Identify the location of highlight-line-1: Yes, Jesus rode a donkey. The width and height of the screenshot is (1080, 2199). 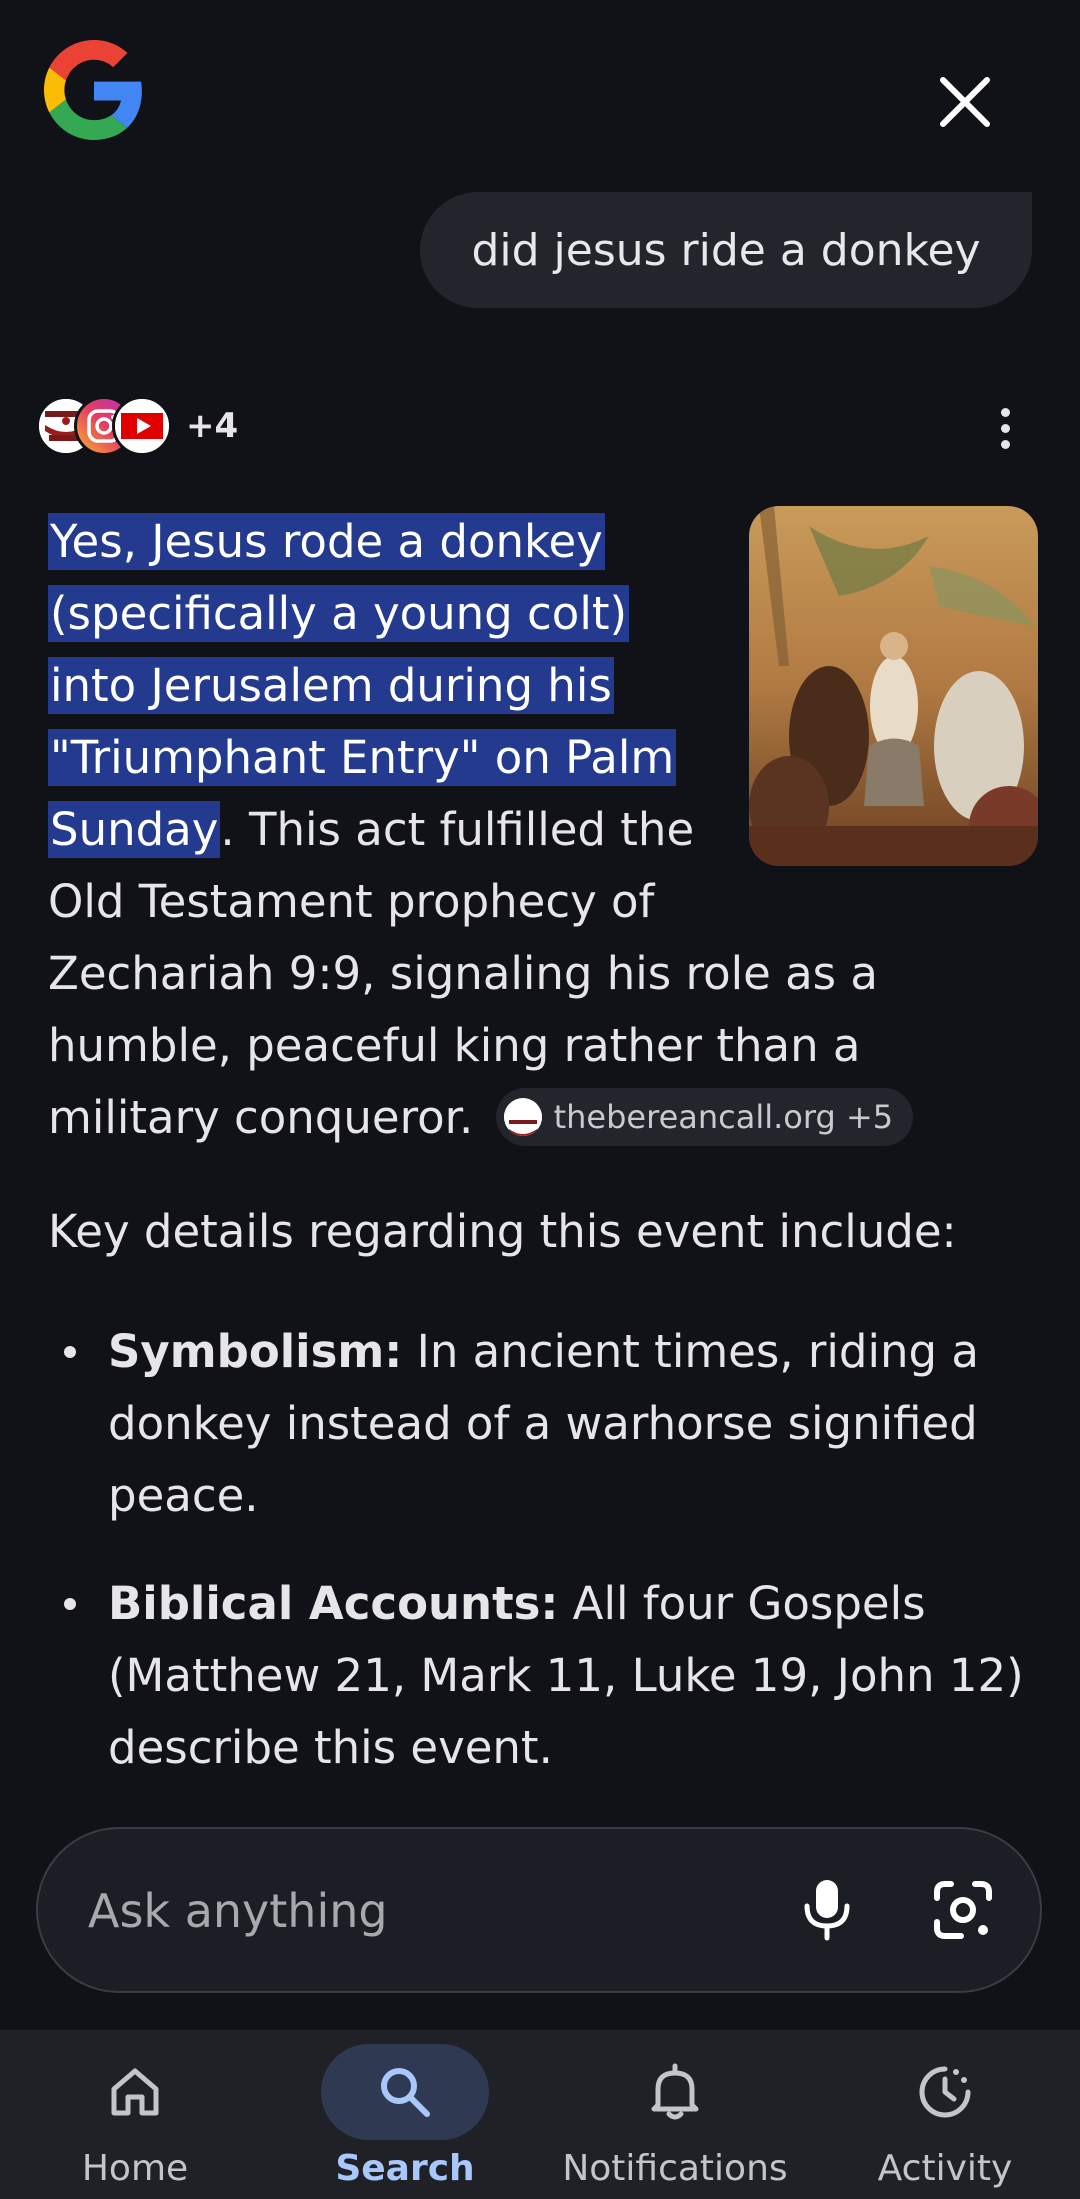
(326, 541).